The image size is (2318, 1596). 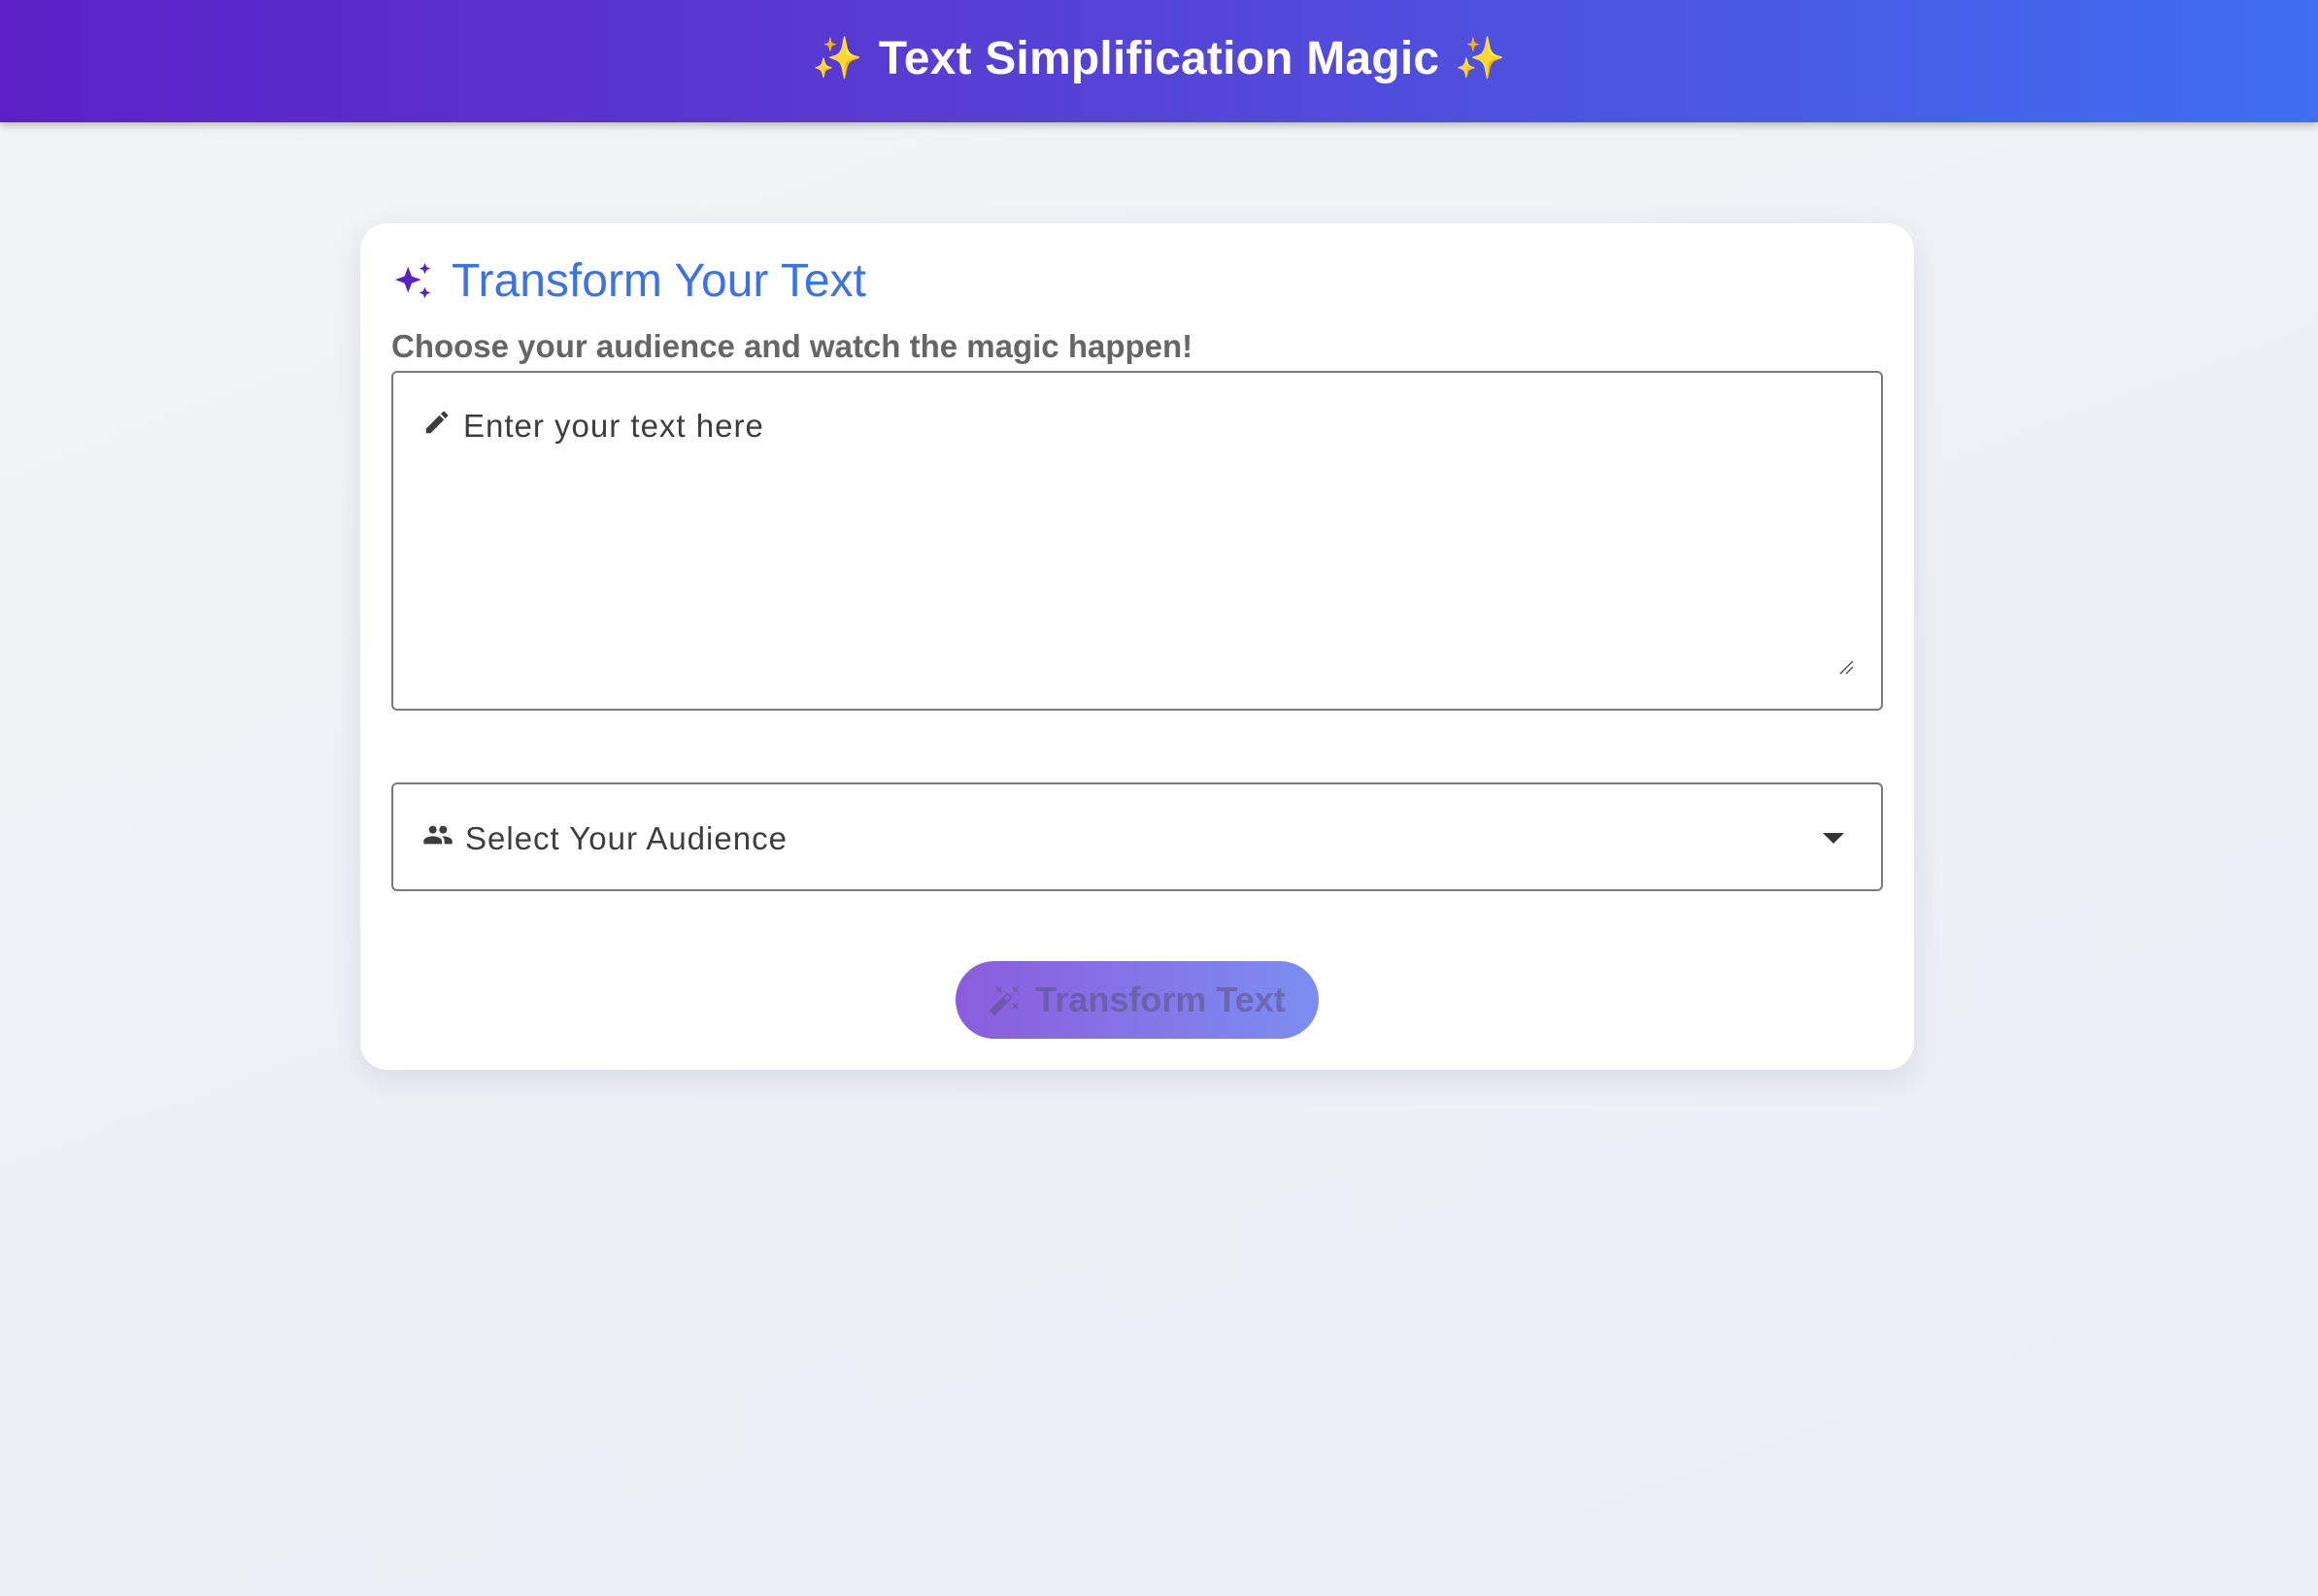 I want to click on text-input-label: Enter your text here, so click(x=593, y=427).